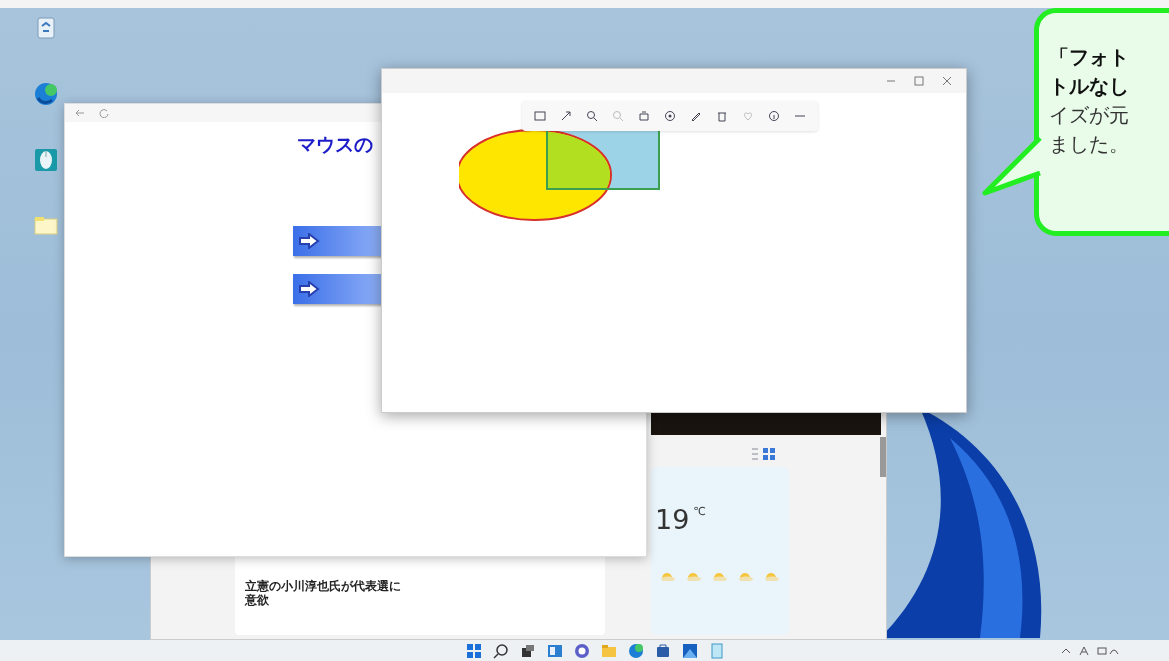 The image size is (1169, 661). I want to click on page-heading: マウスの, so click(335, 144).